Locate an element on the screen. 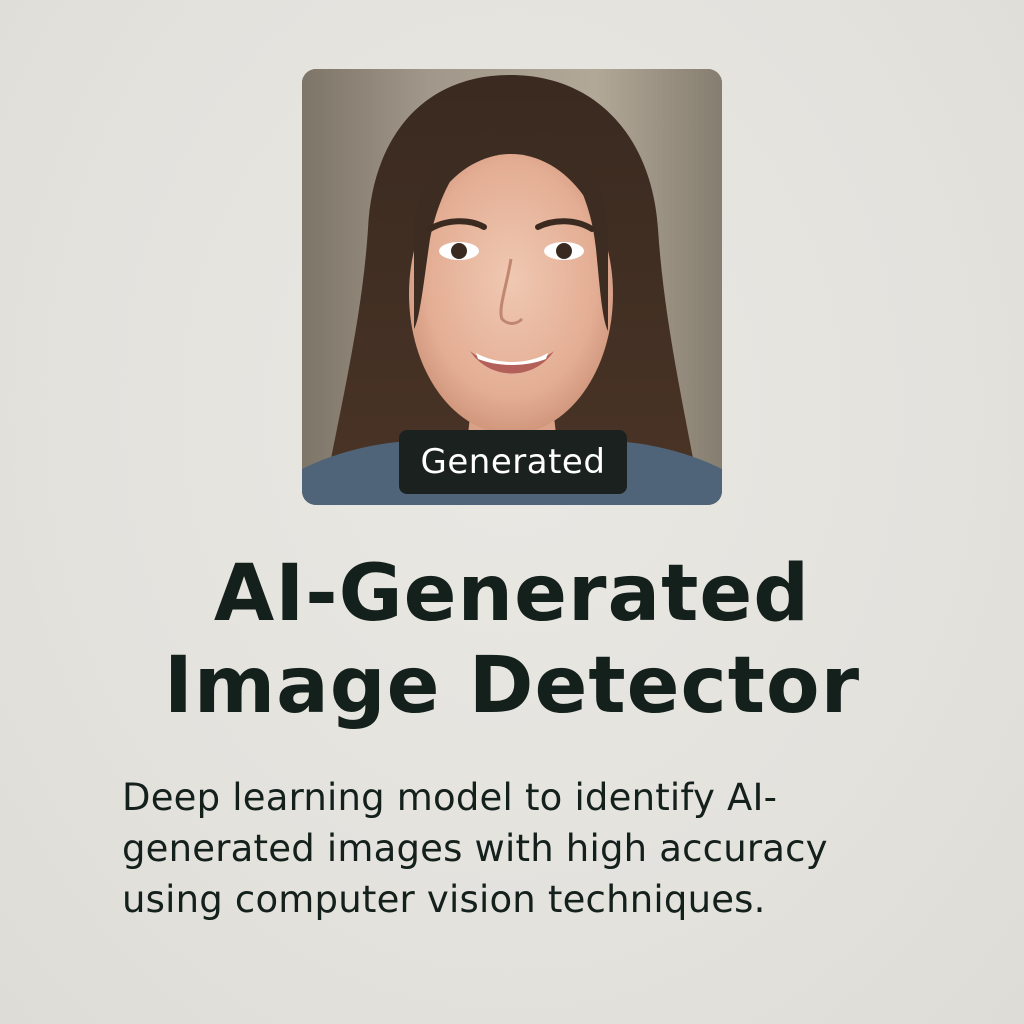 The height and width of the screenshot is (1024, 1024). generated-badge: Generated is located at coordinates (513, 462).